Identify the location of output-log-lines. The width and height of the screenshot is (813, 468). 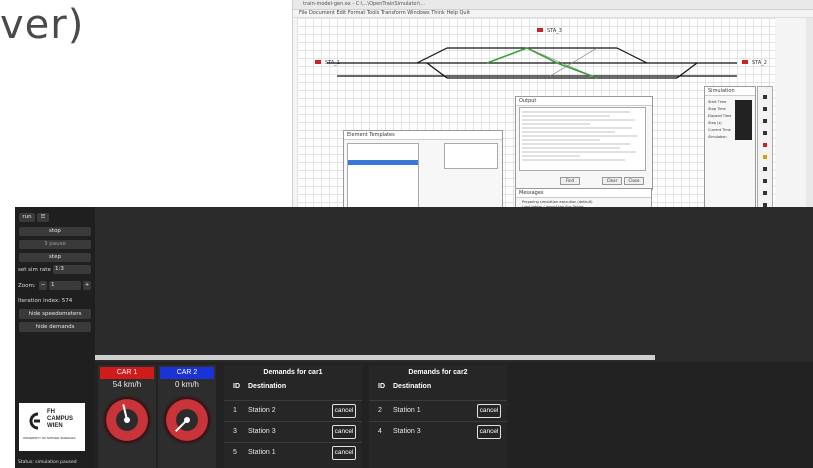
(580, 136).